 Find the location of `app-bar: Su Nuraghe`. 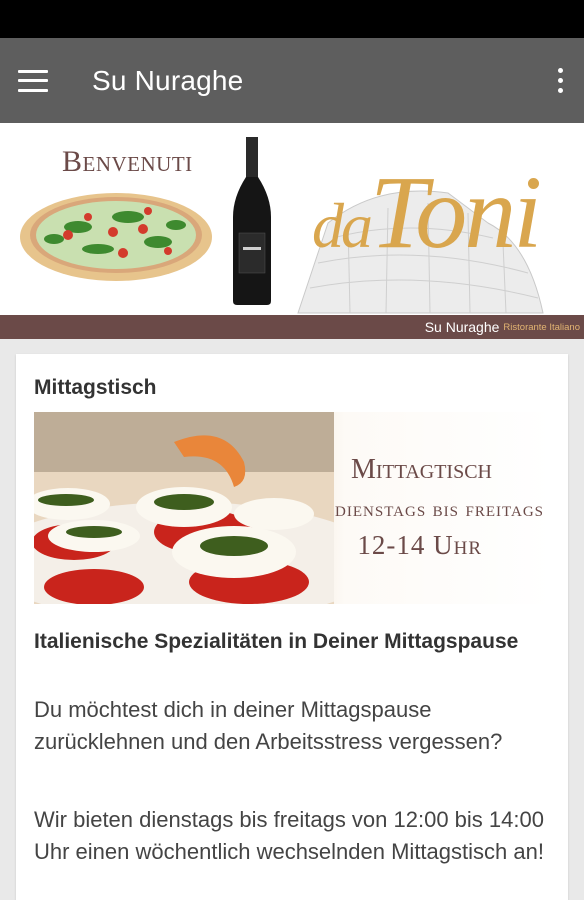

app-bar: Su Nuraghe is located at coordinates (292, 80).